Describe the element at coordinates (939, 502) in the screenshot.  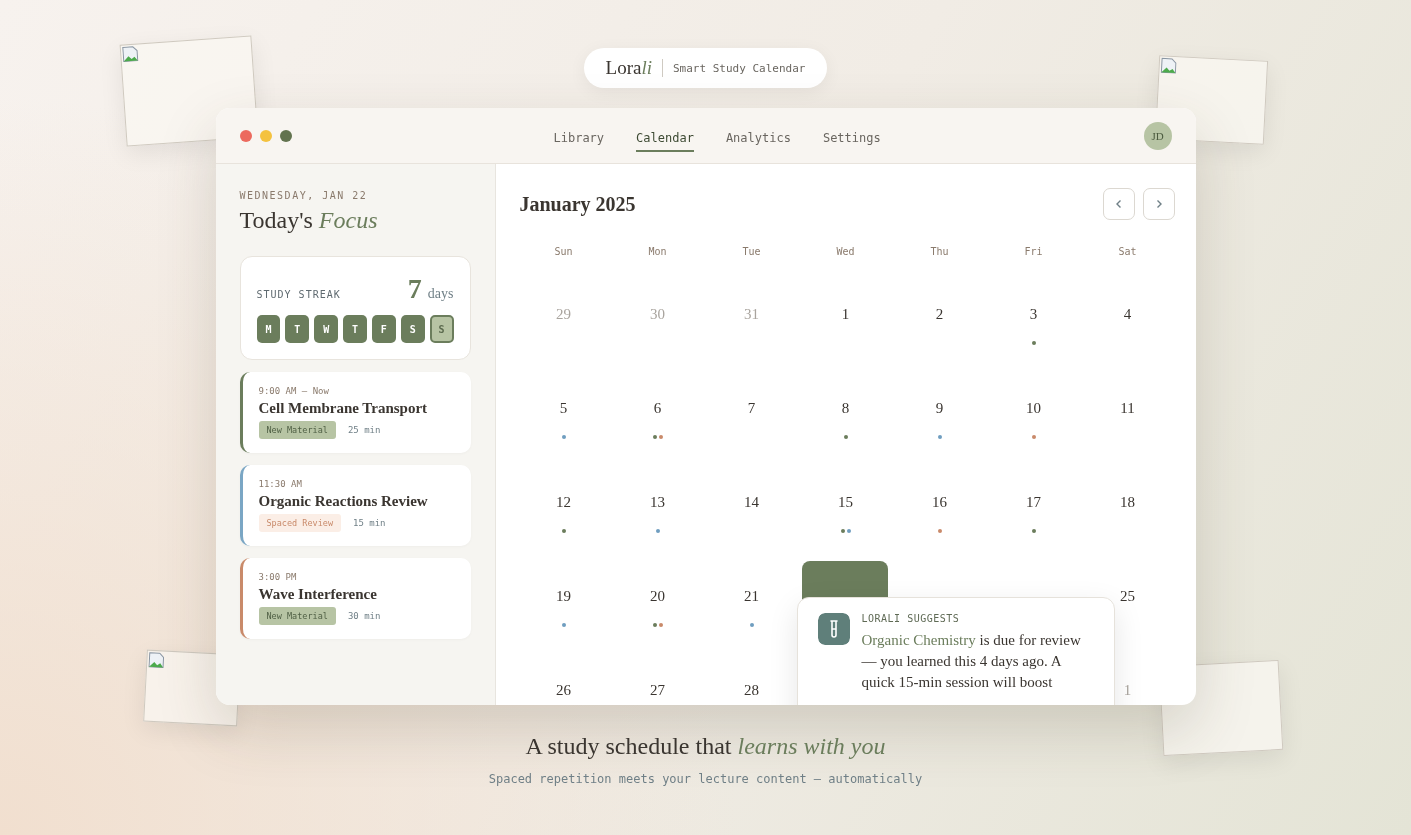
I see `day-number: 16` at that location.